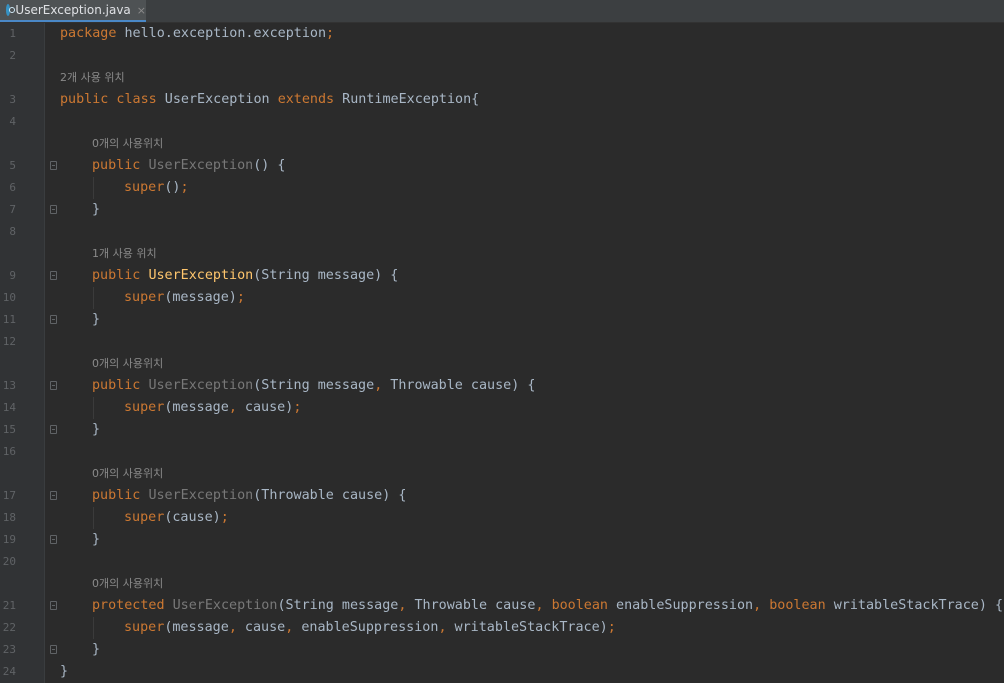 This screenshot has width=1004, height=683. What do you see at coordinates (92, 78) in the screenshot?
I see `usage-hint: 2개 사용 위치` at bounding box center [92, 78].